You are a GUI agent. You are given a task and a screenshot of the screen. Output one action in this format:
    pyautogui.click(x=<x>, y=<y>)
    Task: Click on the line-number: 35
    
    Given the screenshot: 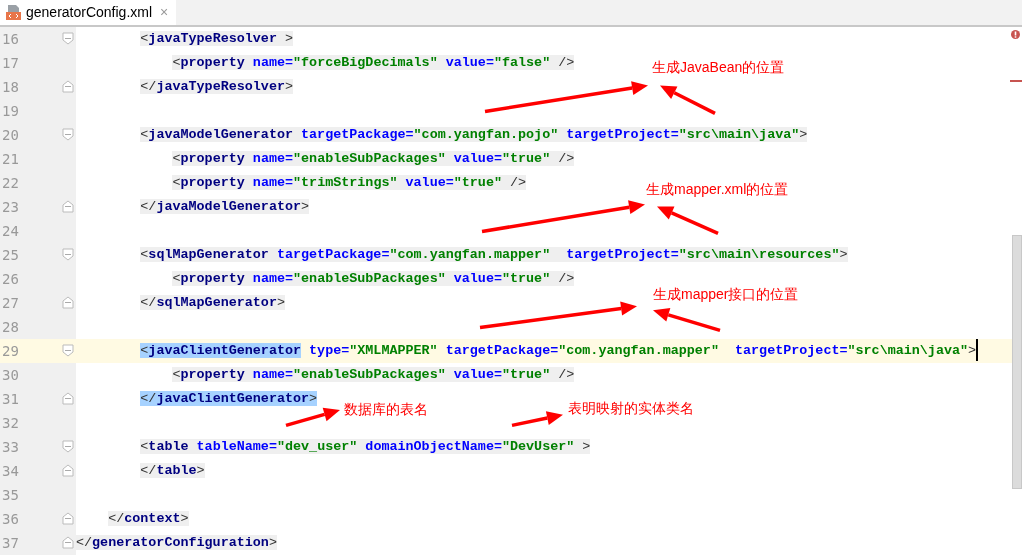 What is the action you would take?
    pyautogui.click(x=10, y=495)
    